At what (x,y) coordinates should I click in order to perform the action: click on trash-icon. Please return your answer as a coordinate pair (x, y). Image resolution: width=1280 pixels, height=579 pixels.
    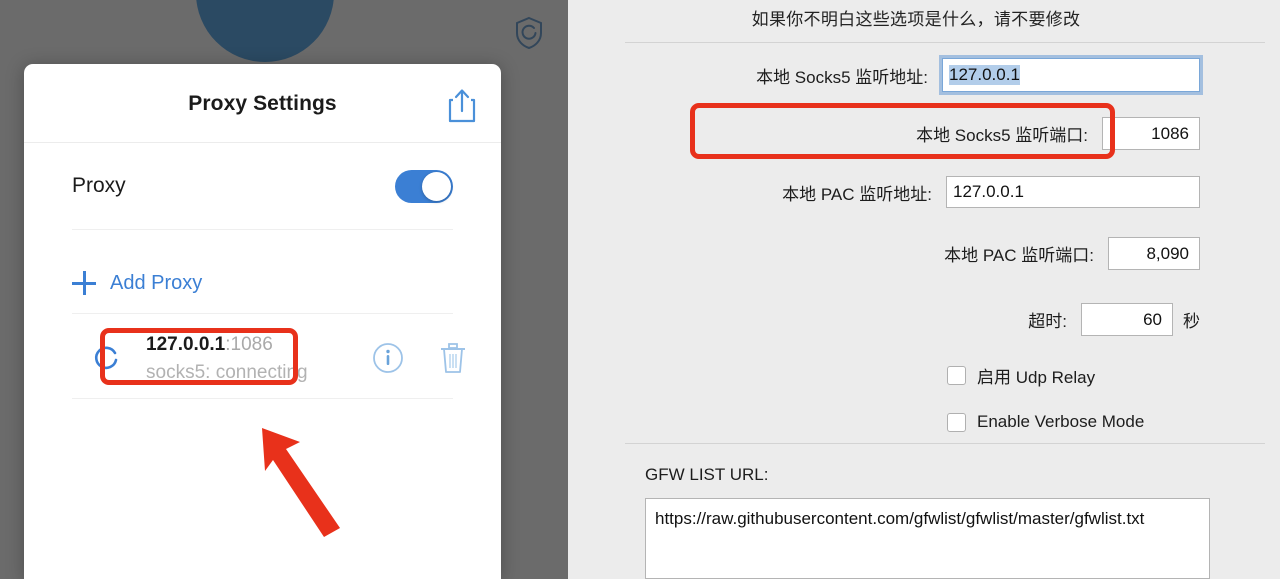
    Looking at the image, I should click on (453, 358).